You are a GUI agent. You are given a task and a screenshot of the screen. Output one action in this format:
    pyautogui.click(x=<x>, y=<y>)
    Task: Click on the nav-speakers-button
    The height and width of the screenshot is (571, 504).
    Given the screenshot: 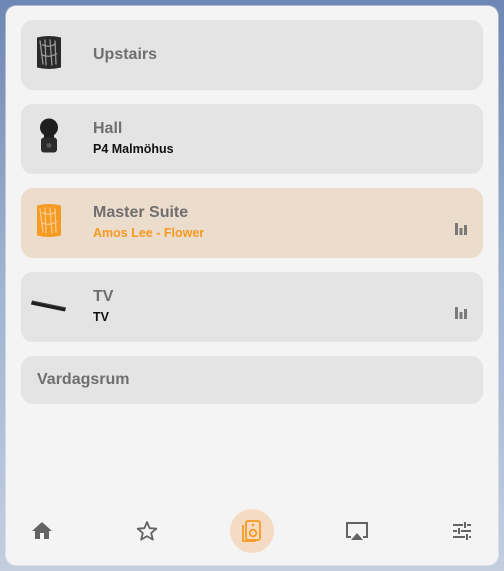 What is the action you would take?
    pyautogui.click(x=252, y=531)
    